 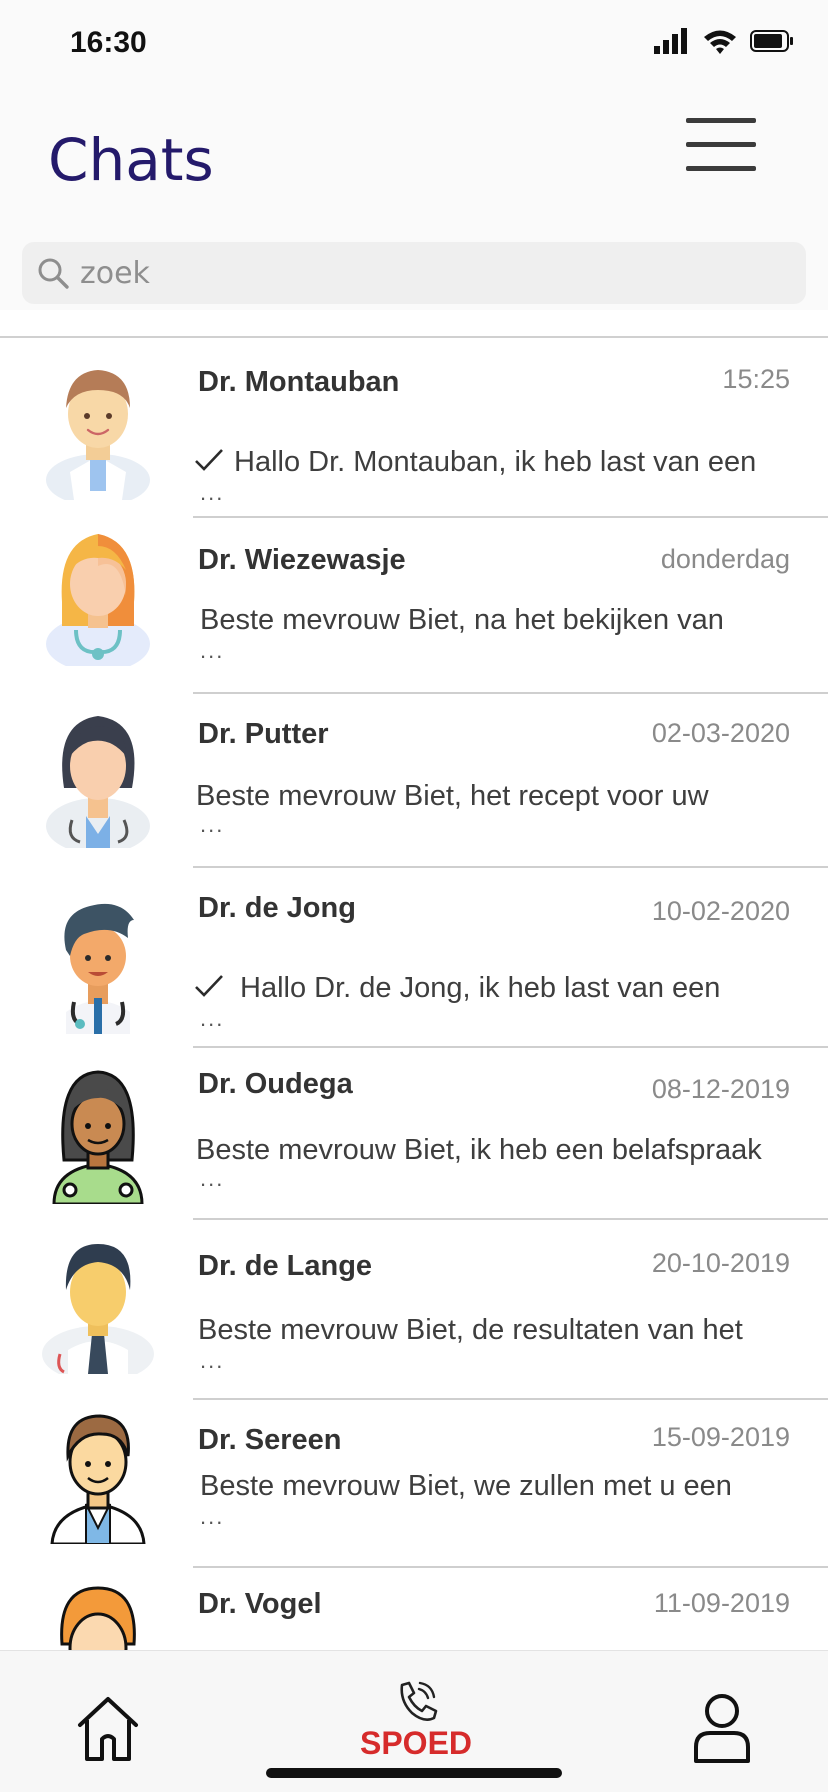 I want to click on header: Chats, so click(x=414, y=200).